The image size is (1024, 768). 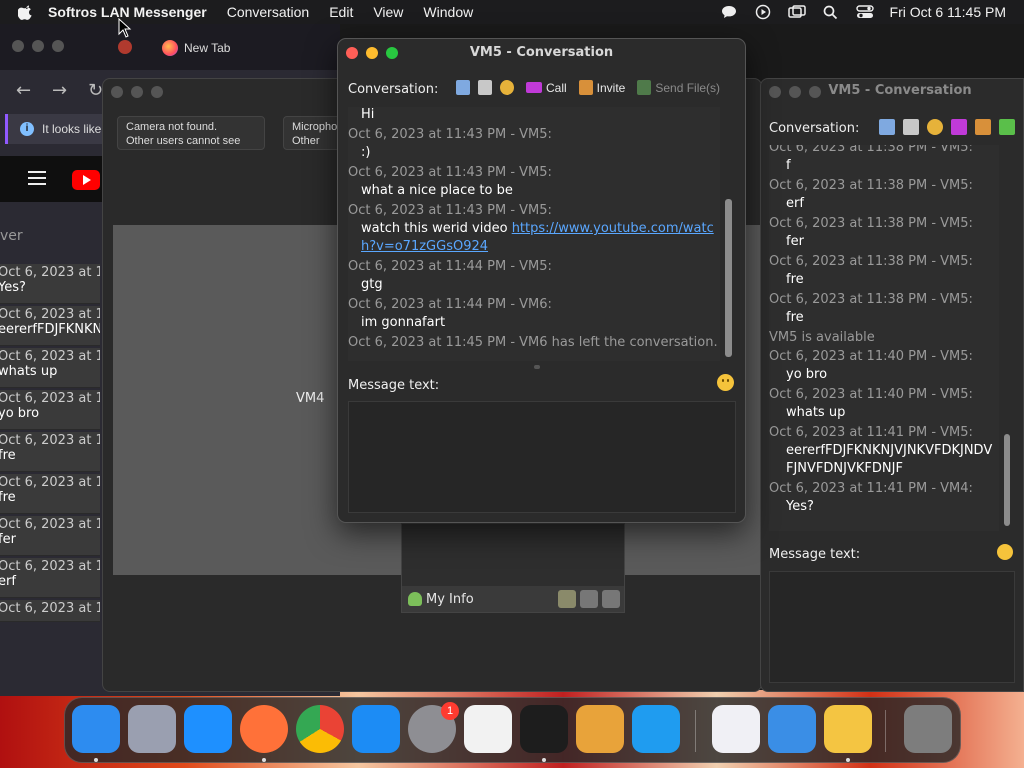 I want to click on send-files-button: Send File(s), so click(x=678, y=87).